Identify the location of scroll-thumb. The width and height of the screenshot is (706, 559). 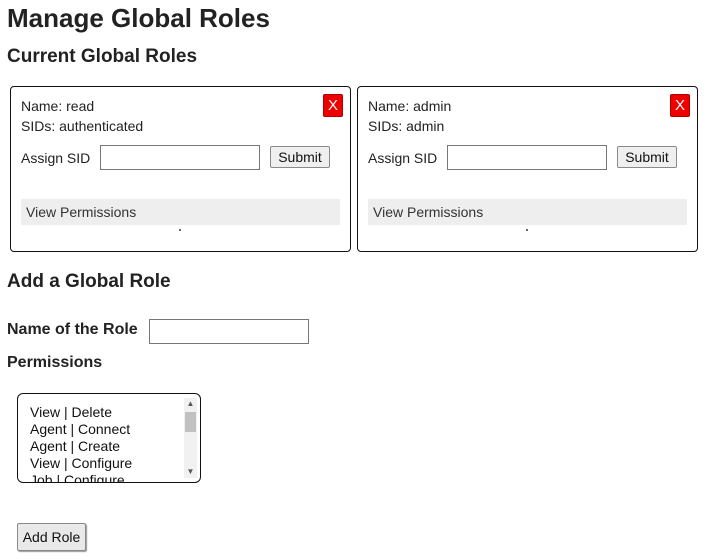
(190, 422).